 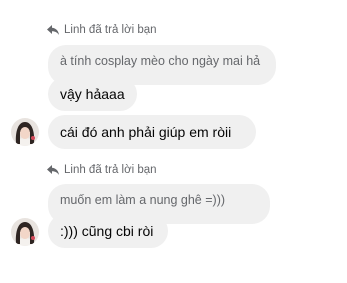 I want to click on message-text: cái đó anh phải giúp em ròii, so click(x=146, y=132).